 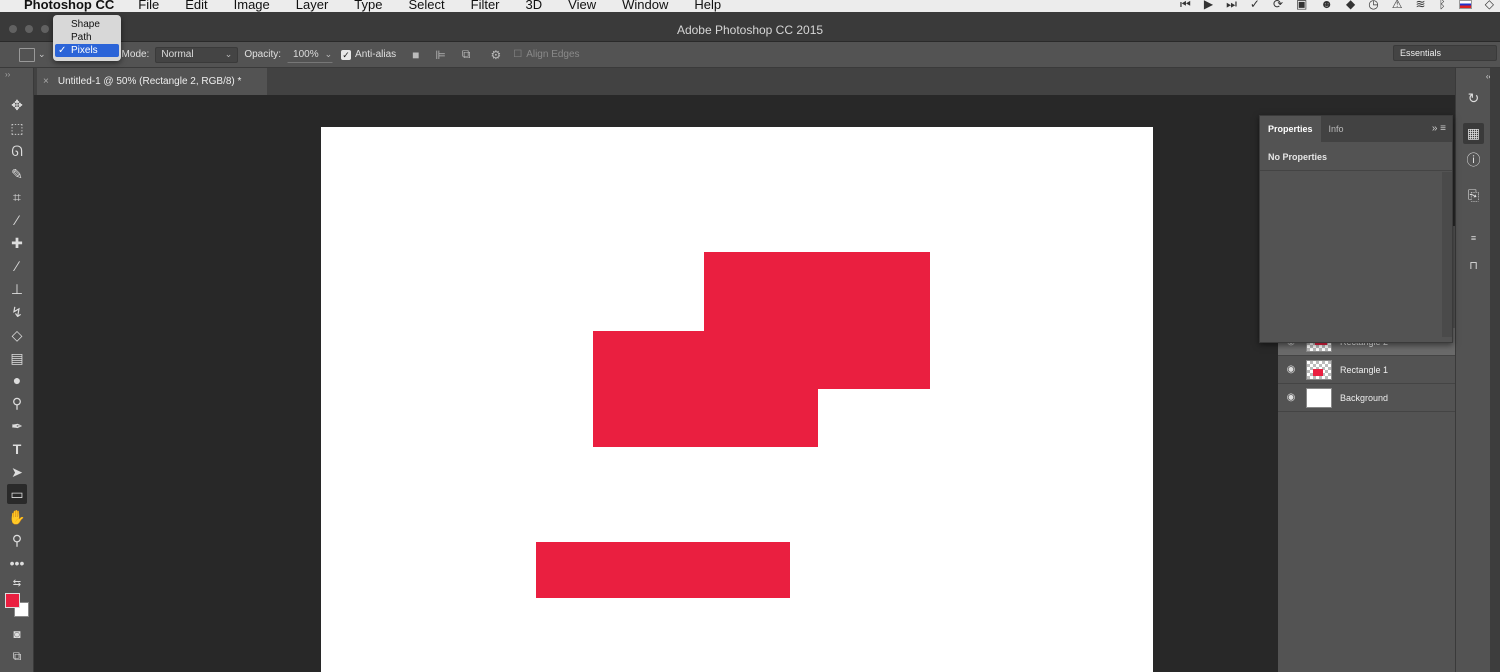 I want to click on move-tool-icon: ✥, so click(x=17, y=105).